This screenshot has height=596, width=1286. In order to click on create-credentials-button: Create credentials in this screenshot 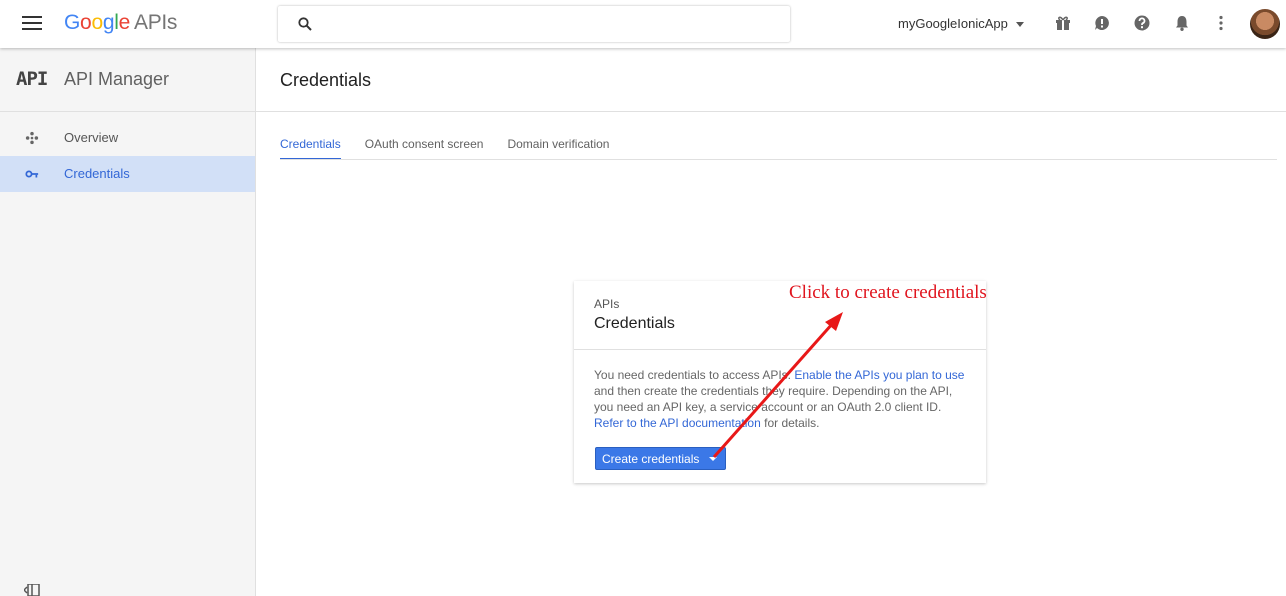, I will do `click(660, 458)`.